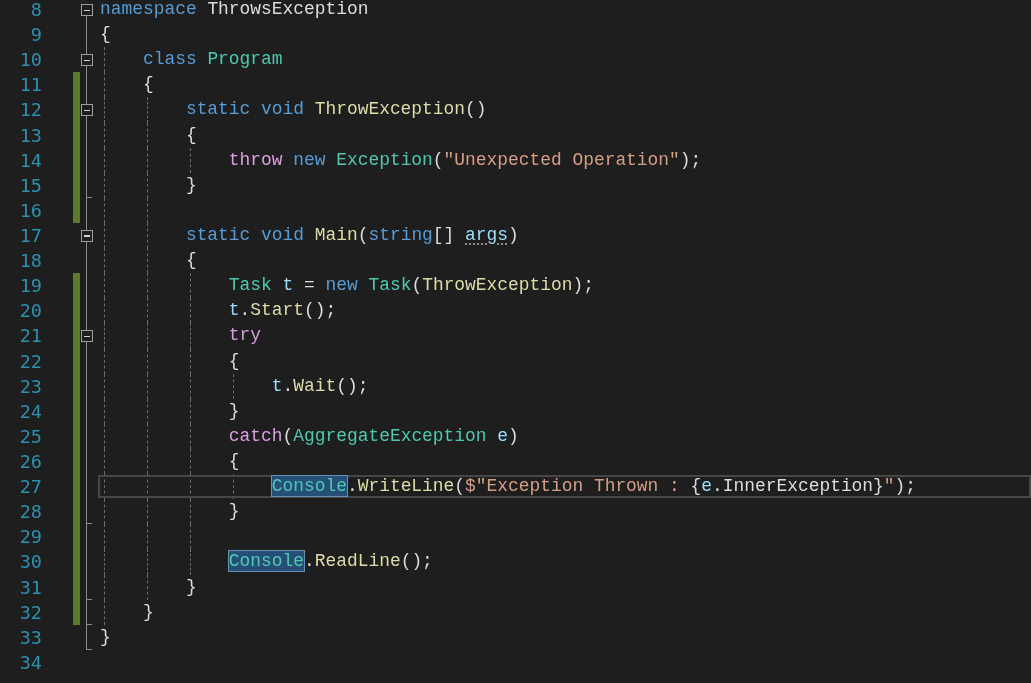 This screenshot has height=683, width=1031. What do you see at coordinates (30, 110) in the screenshot?
I see `line-number: 12` at bounding box center [30, 110].